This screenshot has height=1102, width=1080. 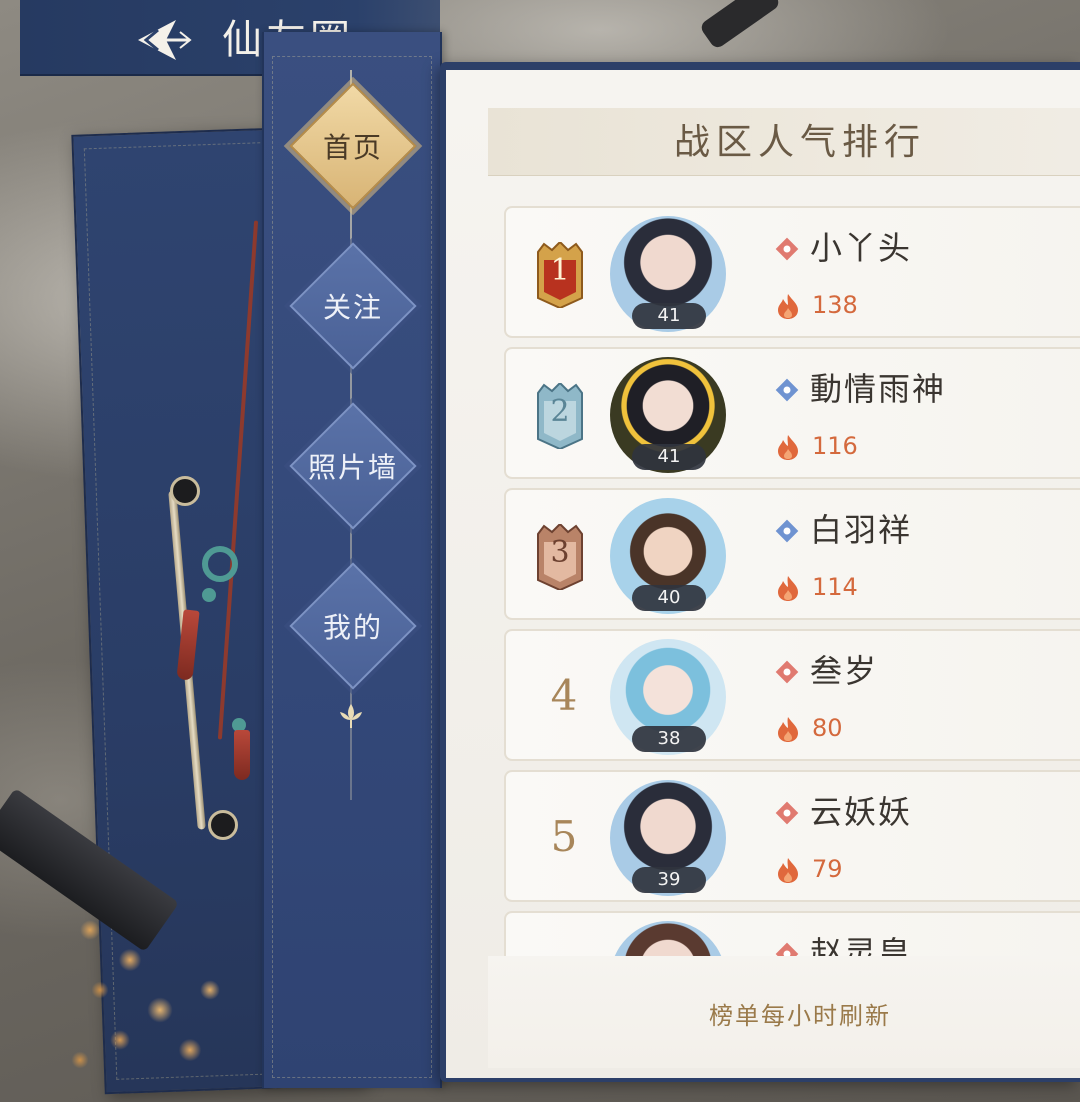 I want to click on back-button, so click(x=160, y=40).